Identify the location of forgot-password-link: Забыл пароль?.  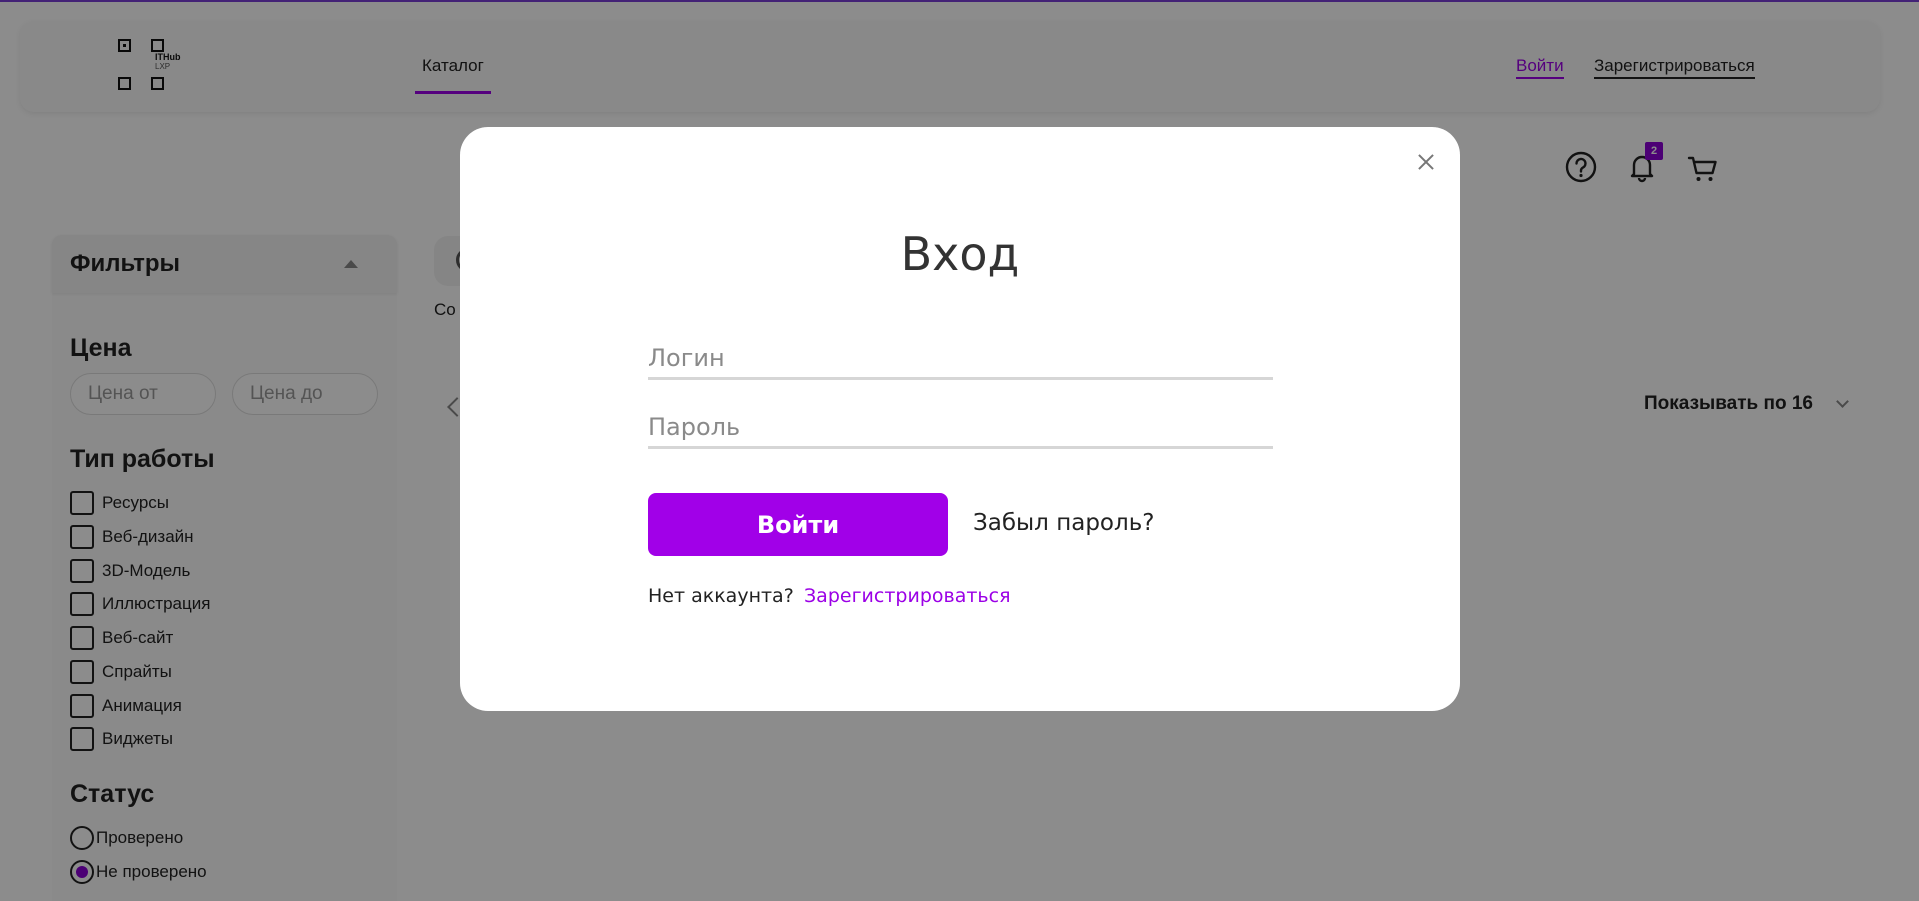
(1063, 523).